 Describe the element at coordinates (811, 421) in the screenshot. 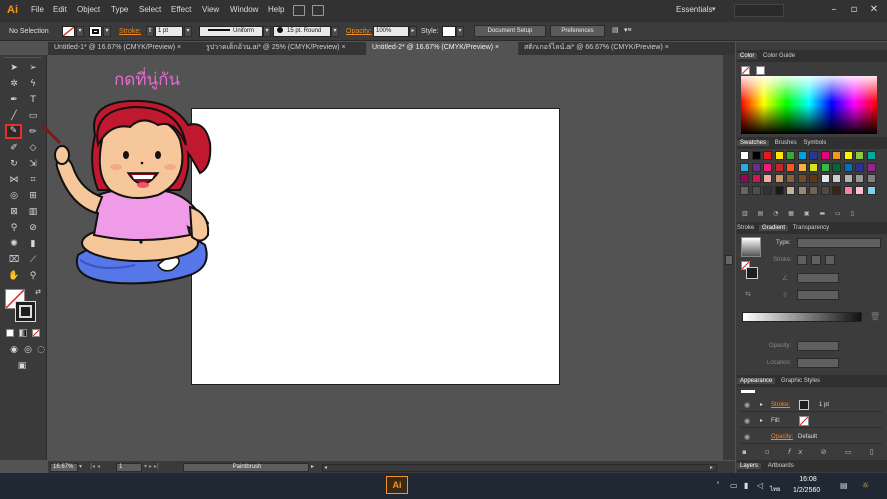

I see `appearance-row-fill: ◉ ▸ Fill:` at that location.